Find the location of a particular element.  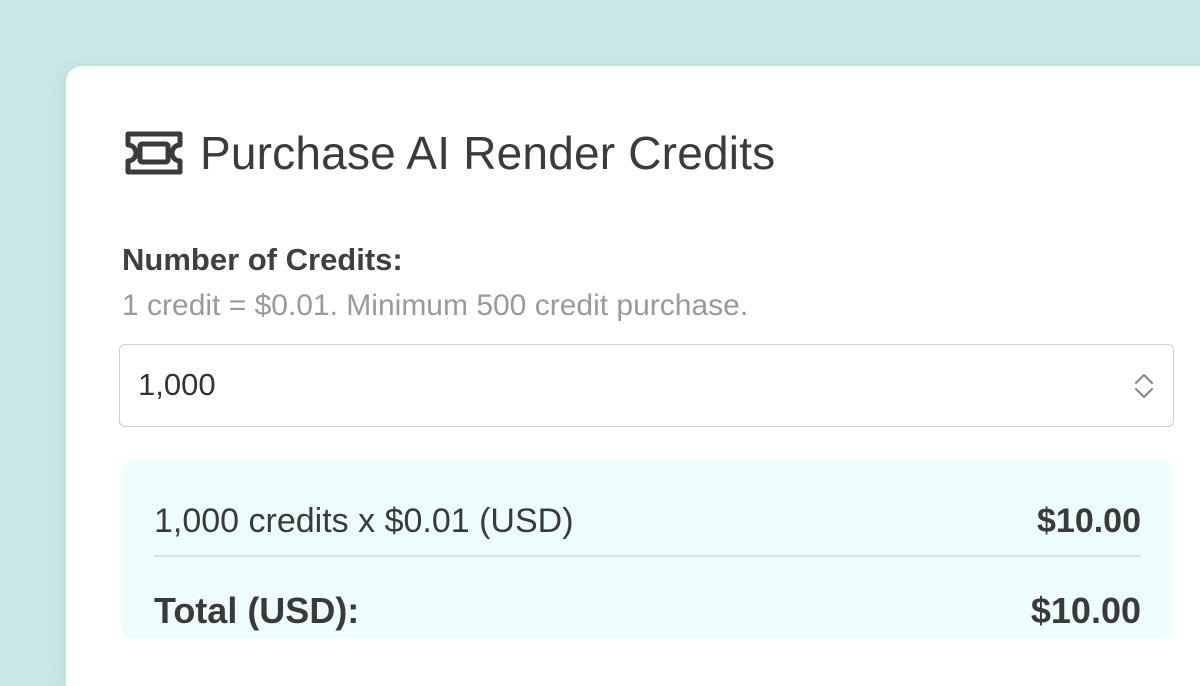

line-item-description: 1,000 credits x $0.01 (USD) is located at coordinates (364, 521).